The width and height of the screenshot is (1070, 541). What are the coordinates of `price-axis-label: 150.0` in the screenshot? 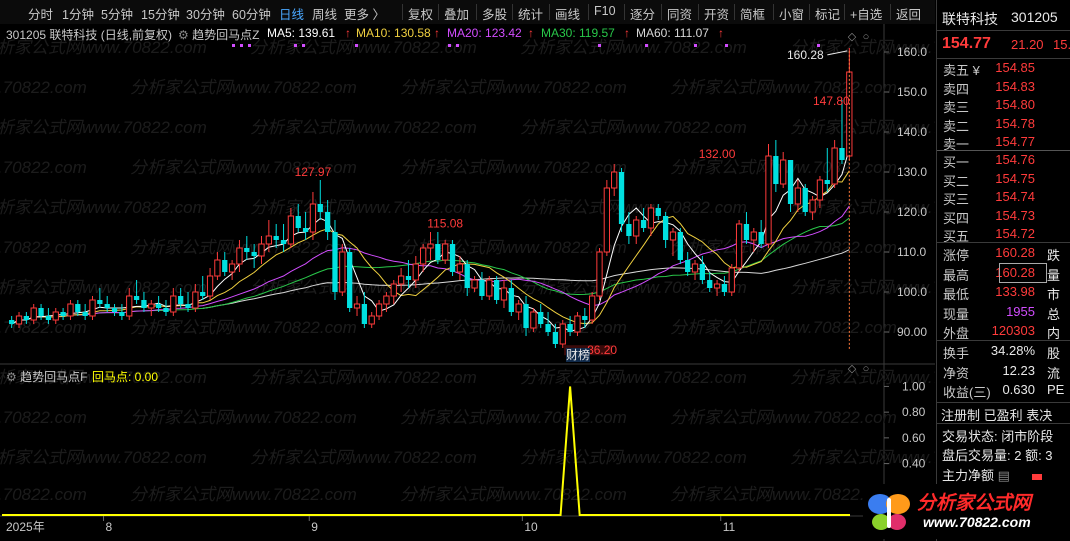 It's located at (912, 92).